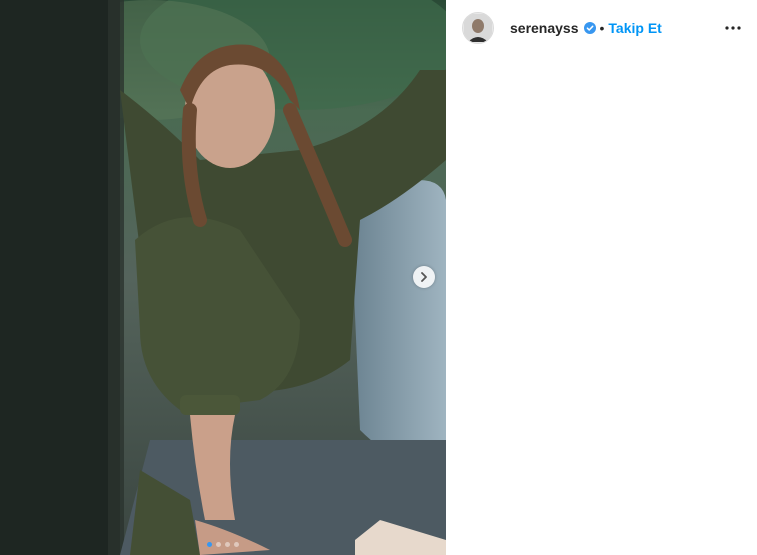  What do you see at coordinates (209, 544) in the screenshot?
I see `carousel-dot-active` at bounding box center [209, 544].